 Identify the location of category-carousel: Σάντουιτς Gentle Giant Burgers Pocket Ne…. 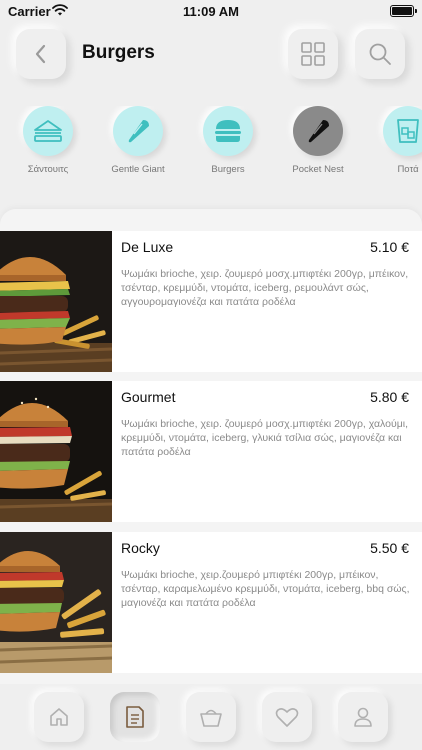
(211, 141).